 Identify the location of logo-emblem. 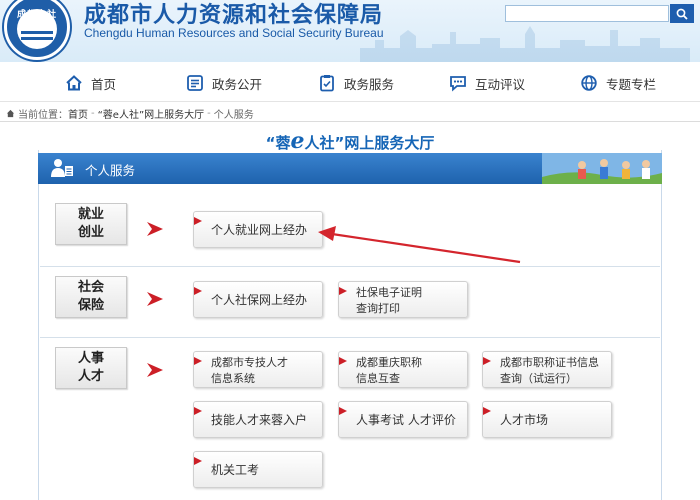
(37, 29).